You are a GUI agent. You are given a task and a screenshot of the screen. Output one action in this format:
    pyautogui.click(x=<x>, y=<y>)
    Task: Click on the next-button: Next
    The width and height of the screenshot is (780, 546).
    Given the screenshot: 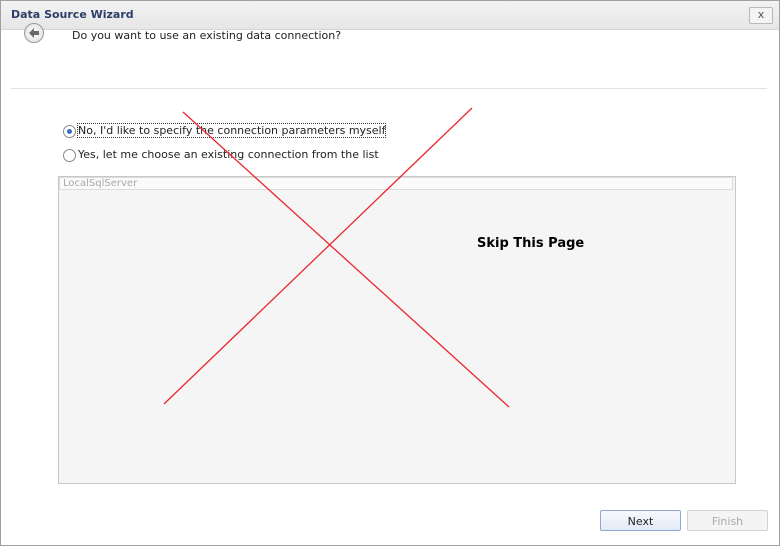 What is the action you would take?
    pyautogui.click(x=640, y=520)
    